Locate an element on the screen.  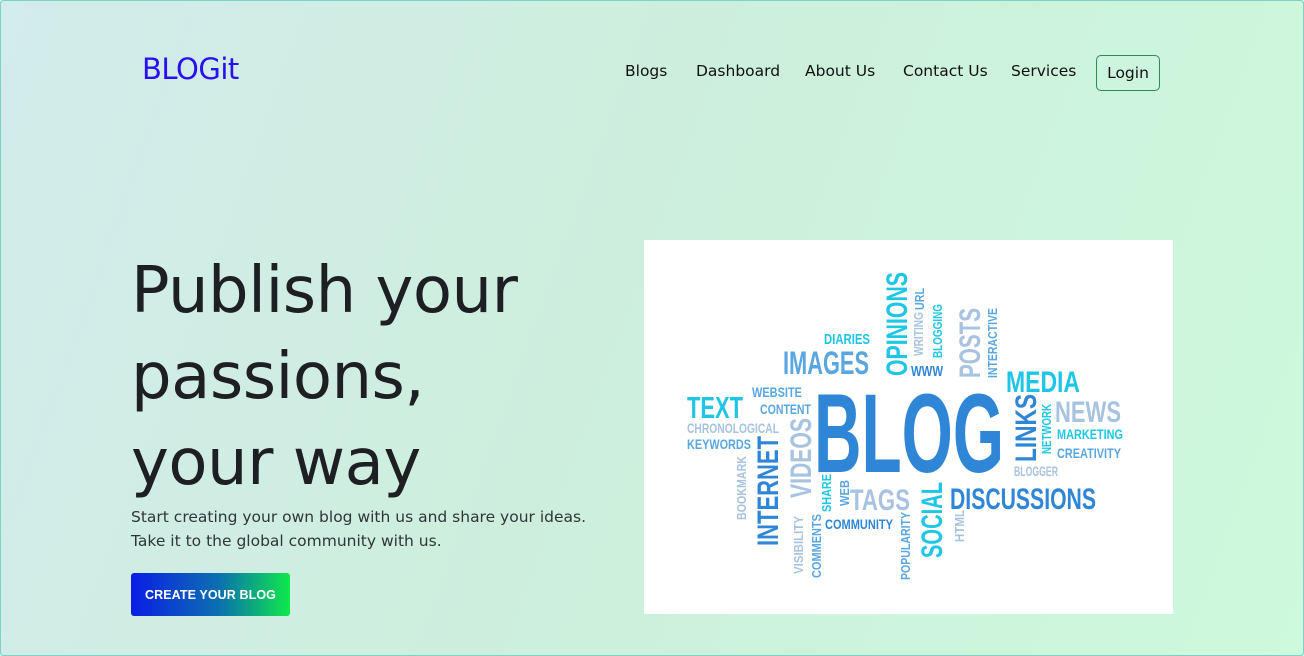
word-marketing: MARKETING is located at coordinates (1090, 434).